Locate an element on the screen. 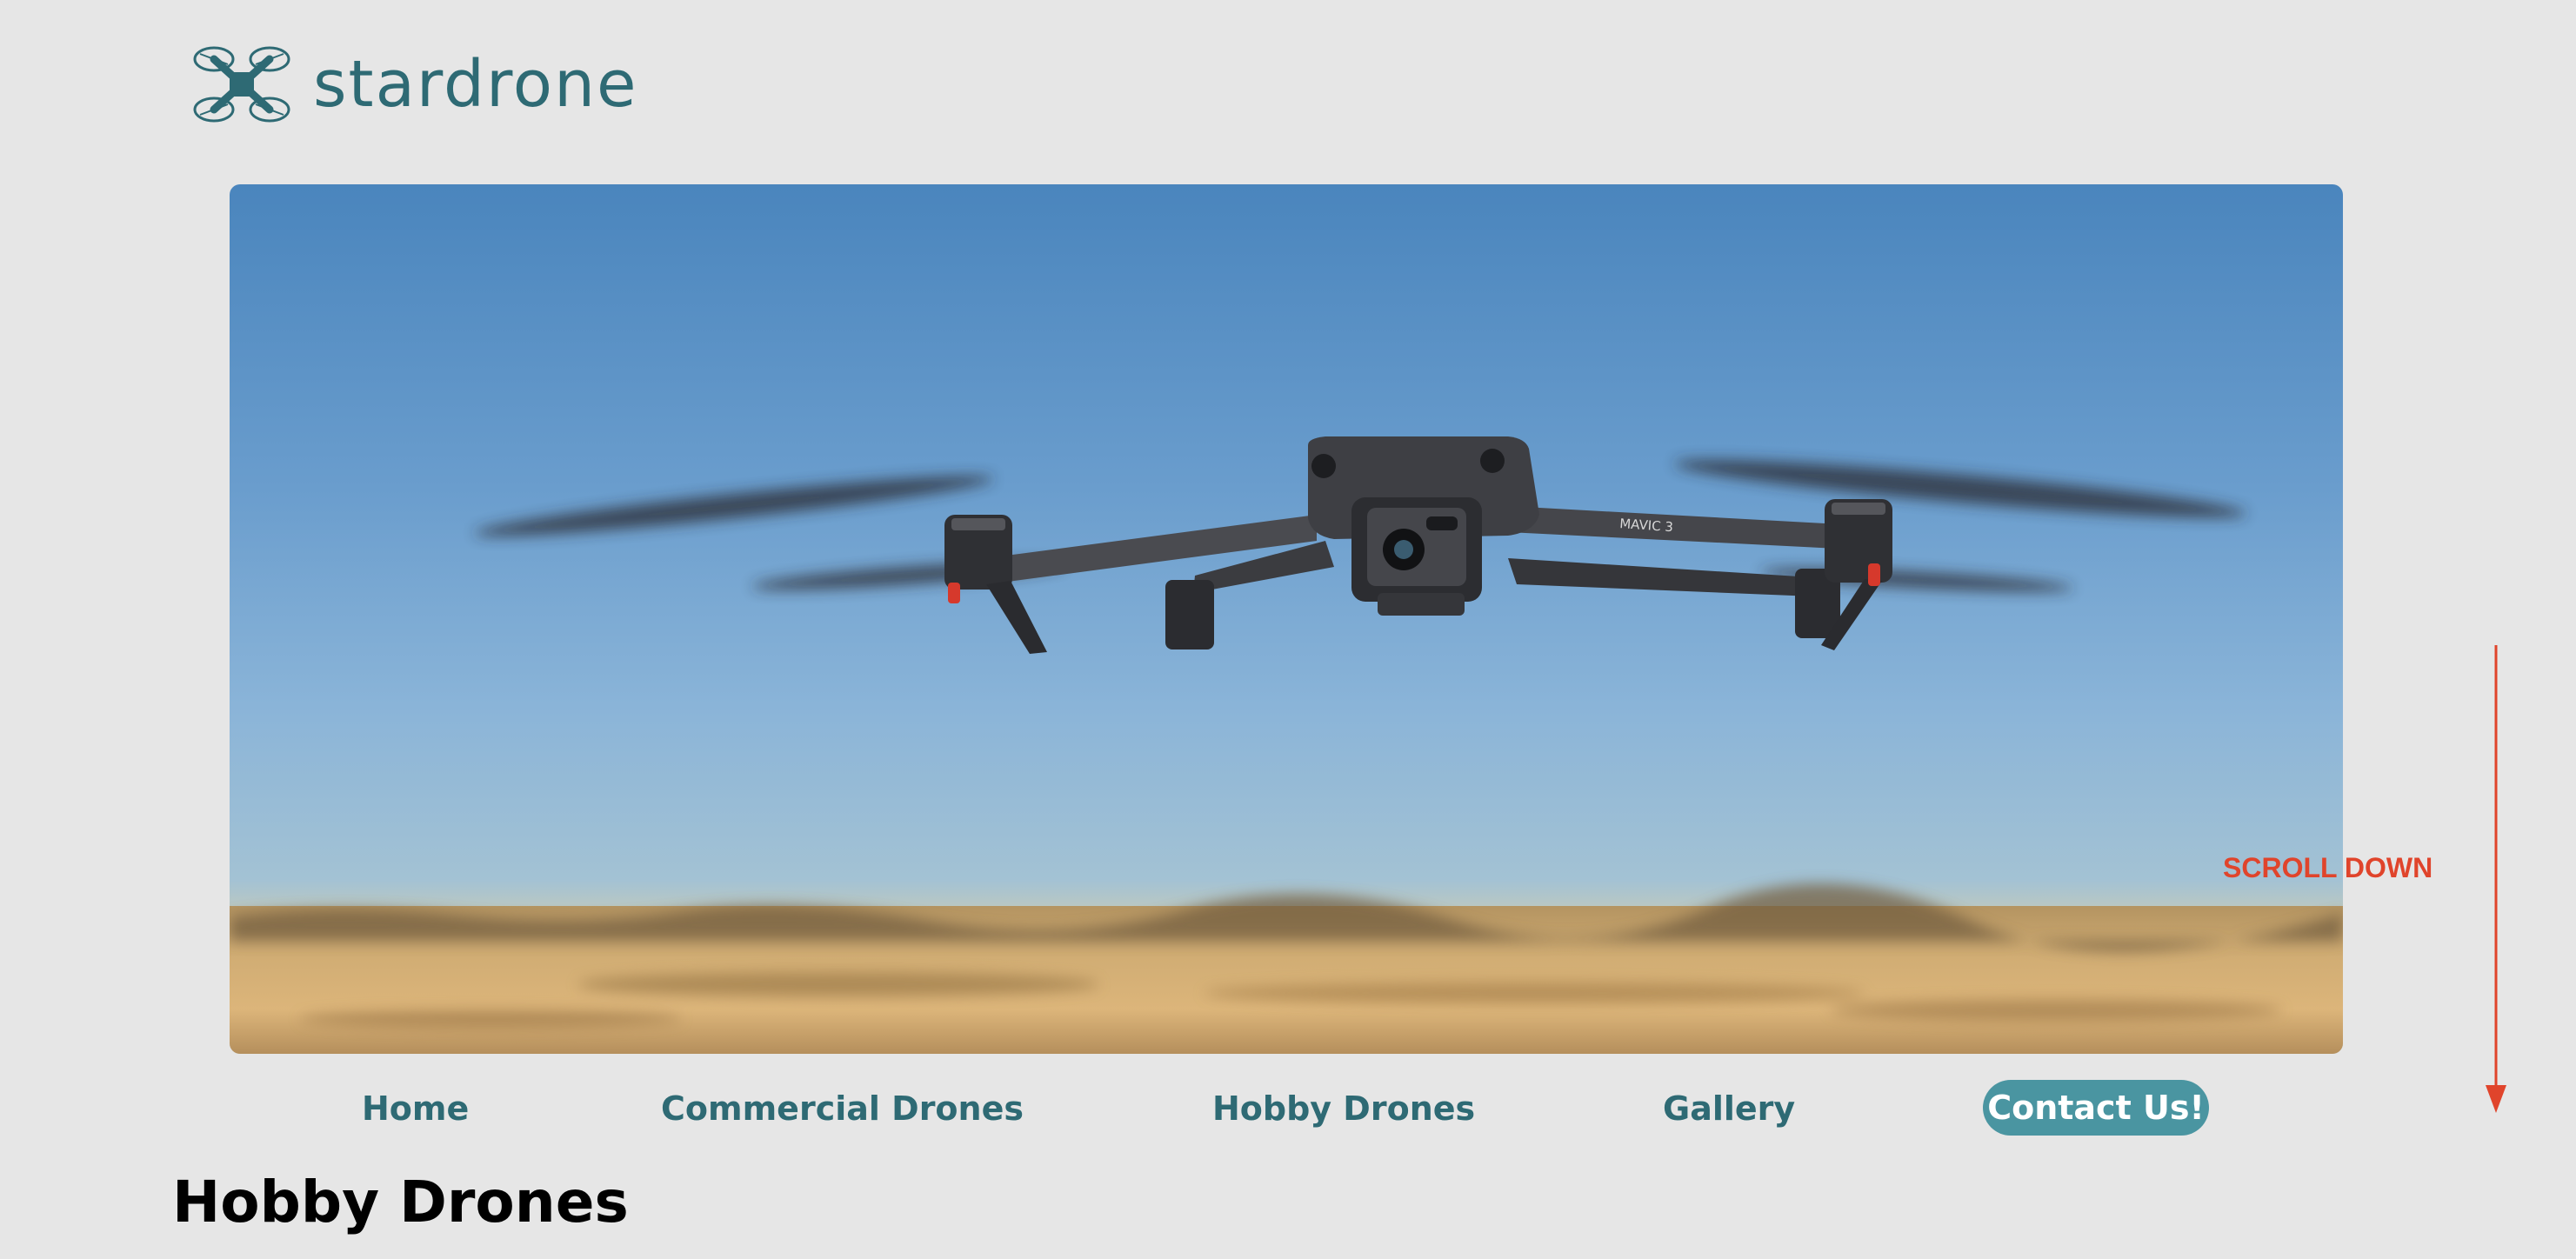 The height and width of the screenshot is (1259, 2576). site-logo: stardrone is located at coordinates (414, 84).